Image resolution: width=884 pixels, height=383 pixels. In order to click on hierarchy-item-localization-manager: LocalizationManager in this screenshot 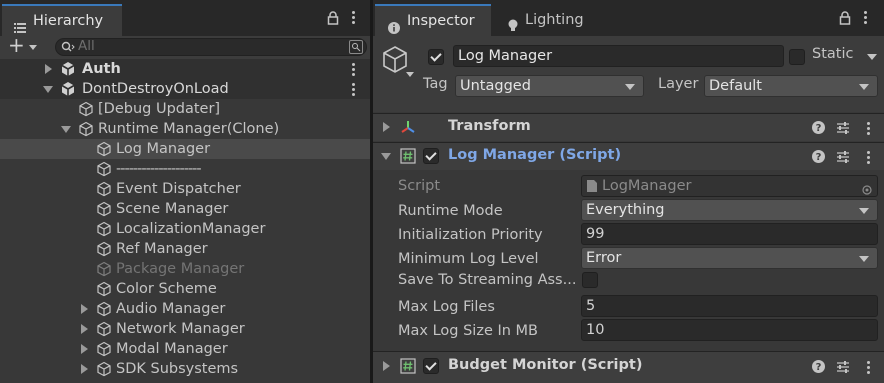, I will do `click(185, 229)`.